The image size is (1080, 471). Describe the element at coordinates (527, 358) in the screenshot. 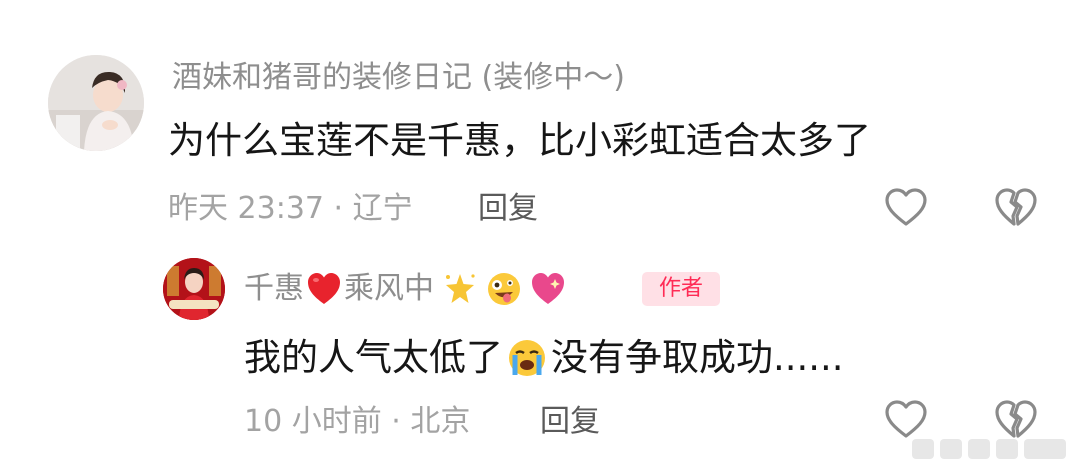

I see `loudly-crying-face-emoji` at that location.